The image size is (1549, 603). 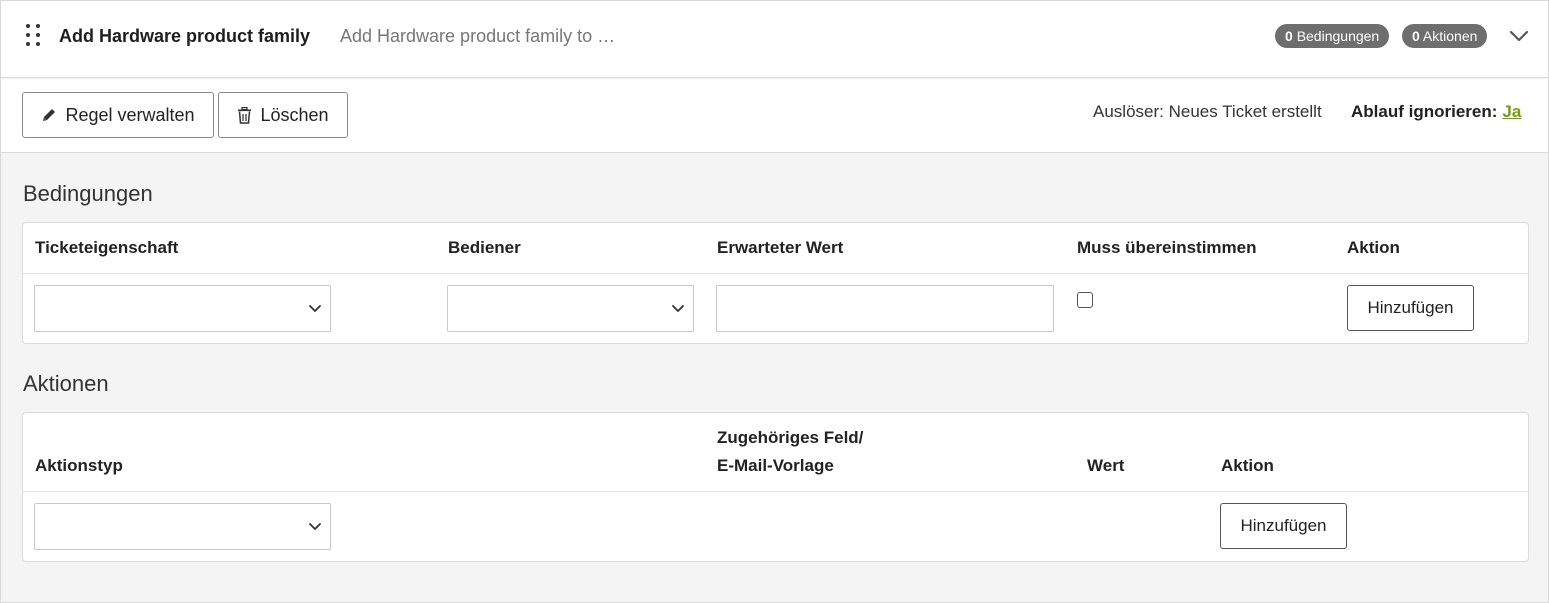 I want to click on ignore-flow-info: Ablauf ignorieren: Ja, so click(x=1436, y=112).